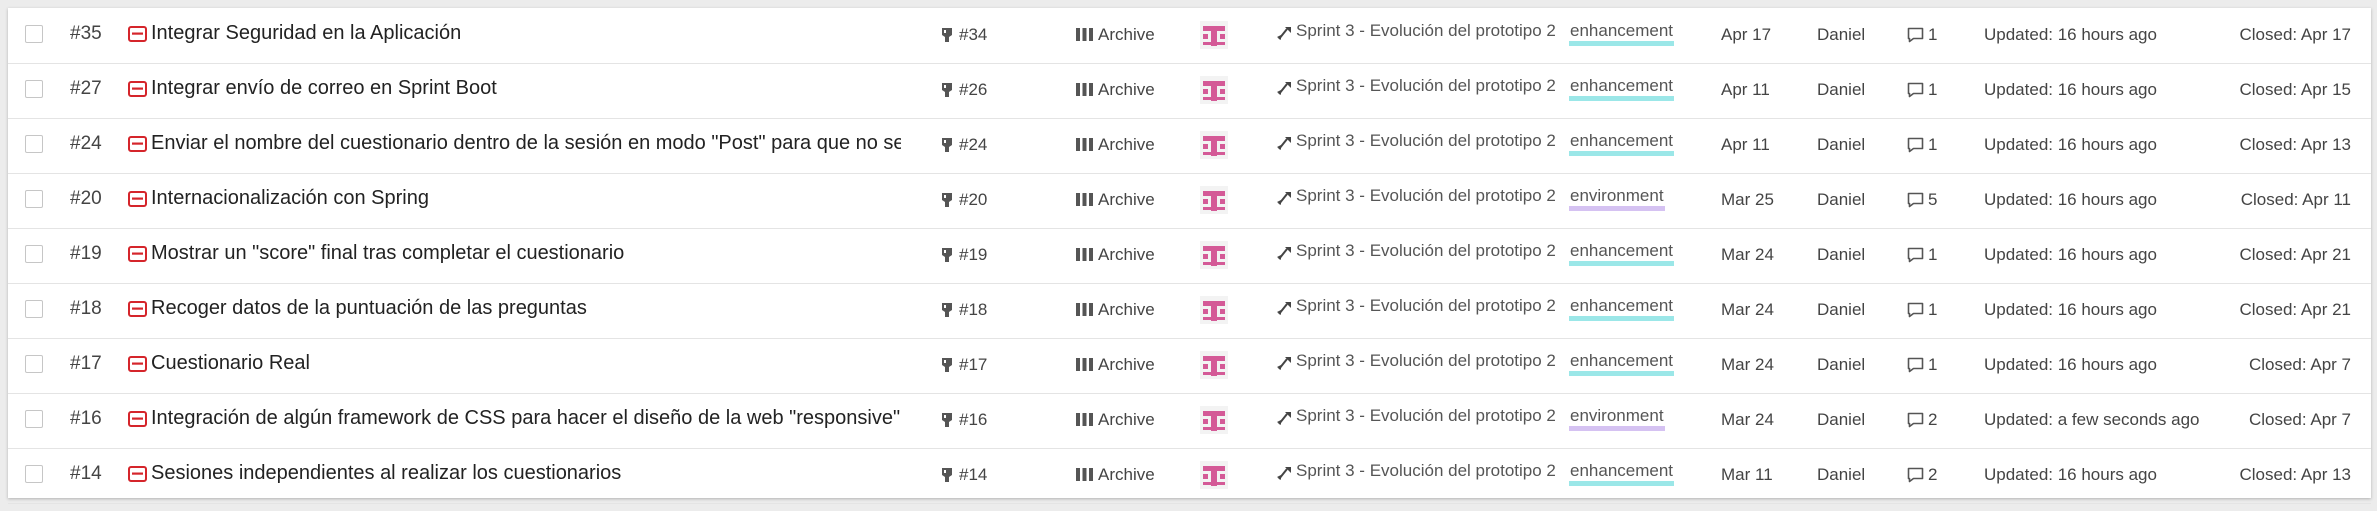 This screenshot has width=2377, height=511. I want to click on issue-title: Internacionalización con Spring, so click(290, 198).